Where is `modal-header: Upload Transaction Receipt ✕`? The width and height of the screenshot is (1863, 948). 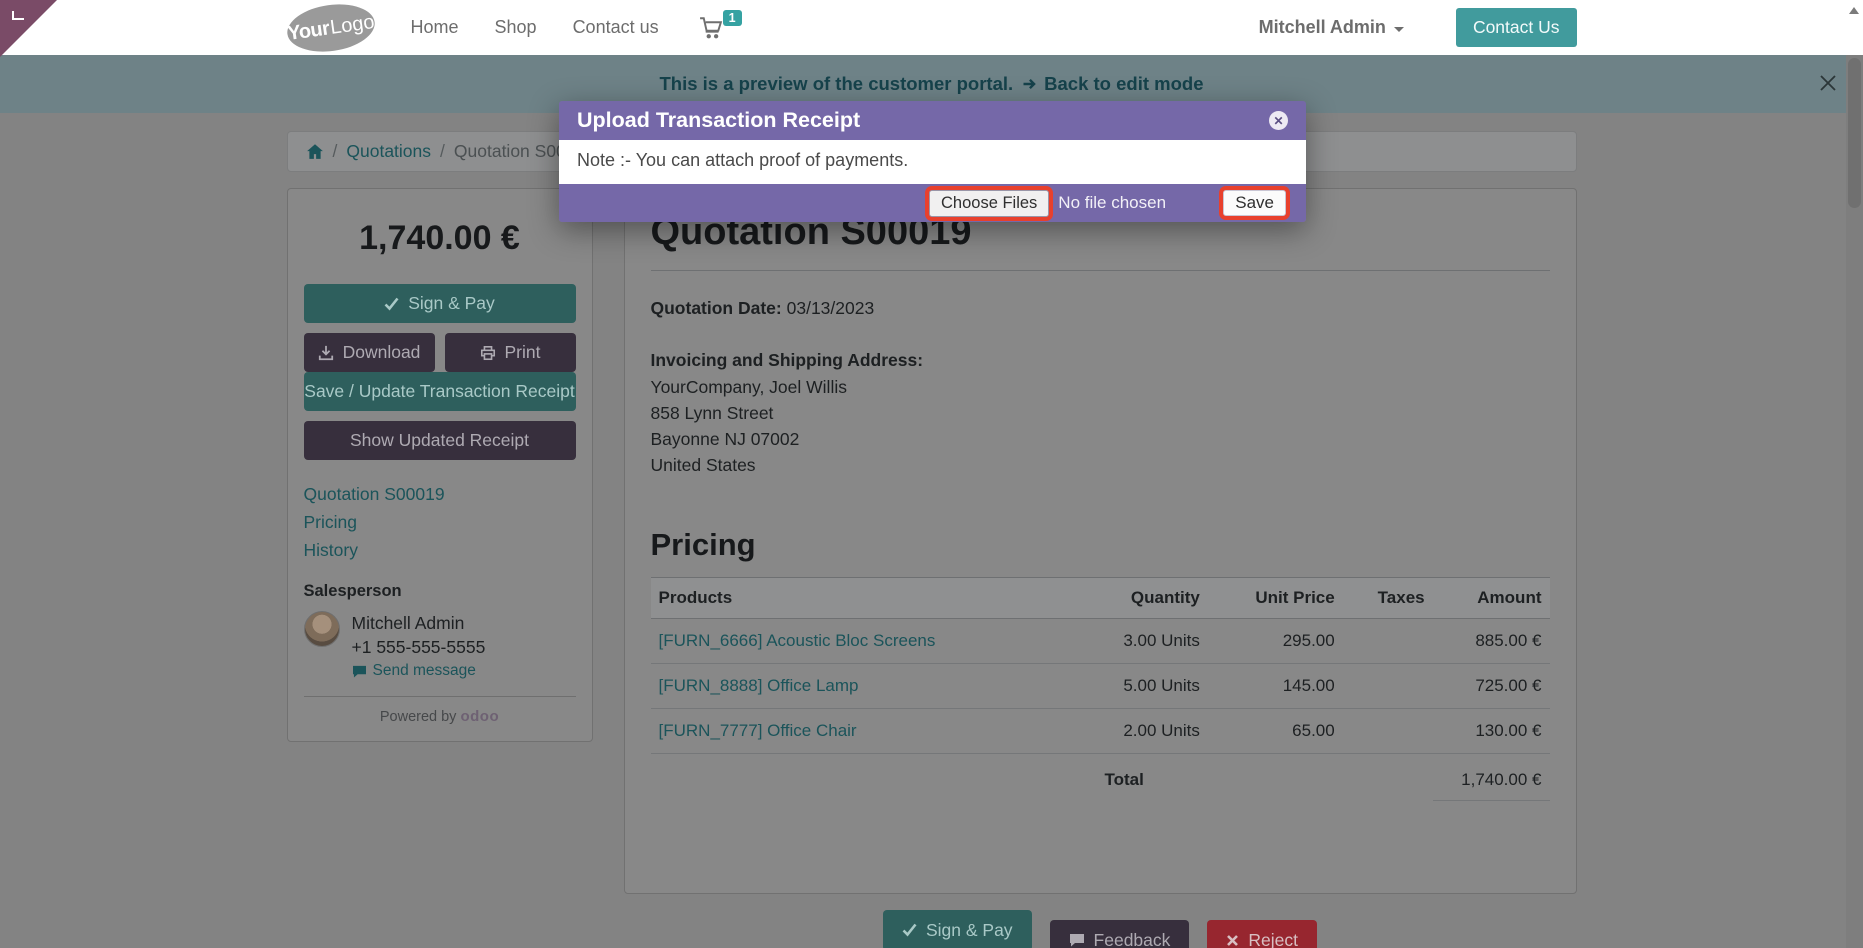 modal-header: Upload Transaction Receipt ✕ is located at coordinates (932, 120).